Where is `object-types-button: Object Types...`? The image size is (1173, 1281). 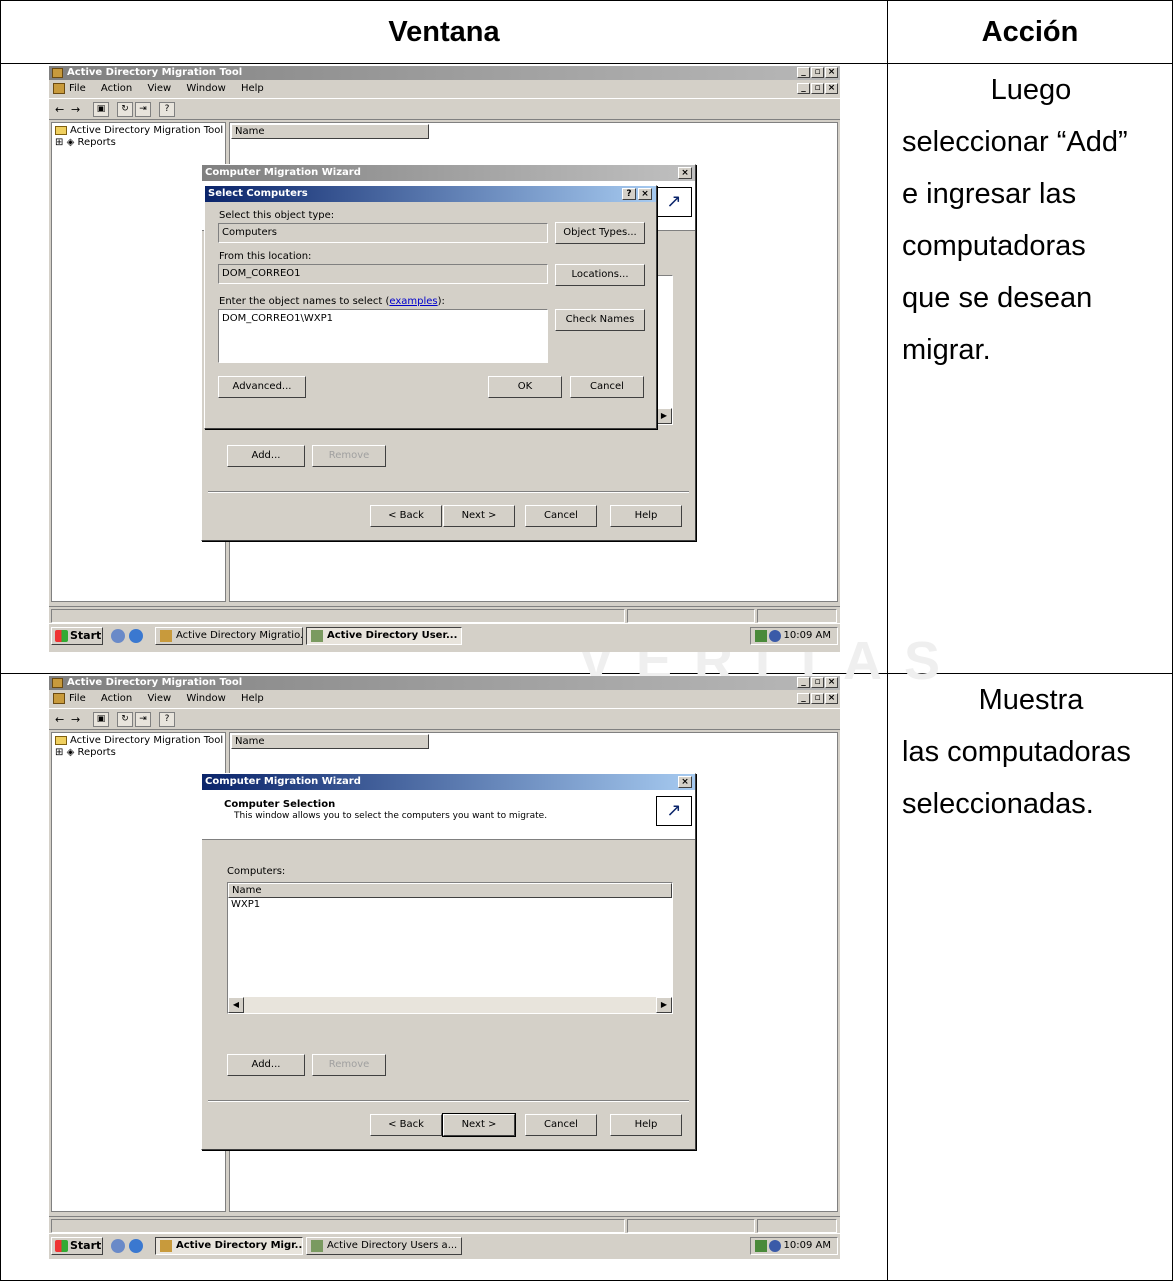
object-types-button: Object Types... is located at coordinates (600, 233).